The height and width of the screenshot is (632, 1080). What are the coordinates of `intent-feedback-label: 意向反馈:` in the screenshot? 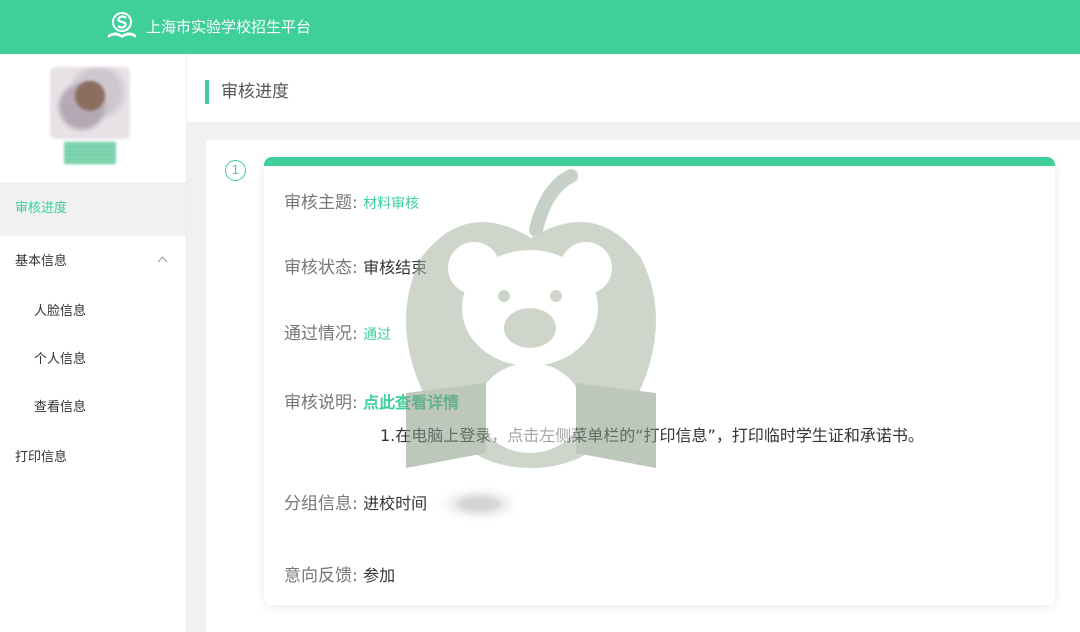 It's located at (321, 576).